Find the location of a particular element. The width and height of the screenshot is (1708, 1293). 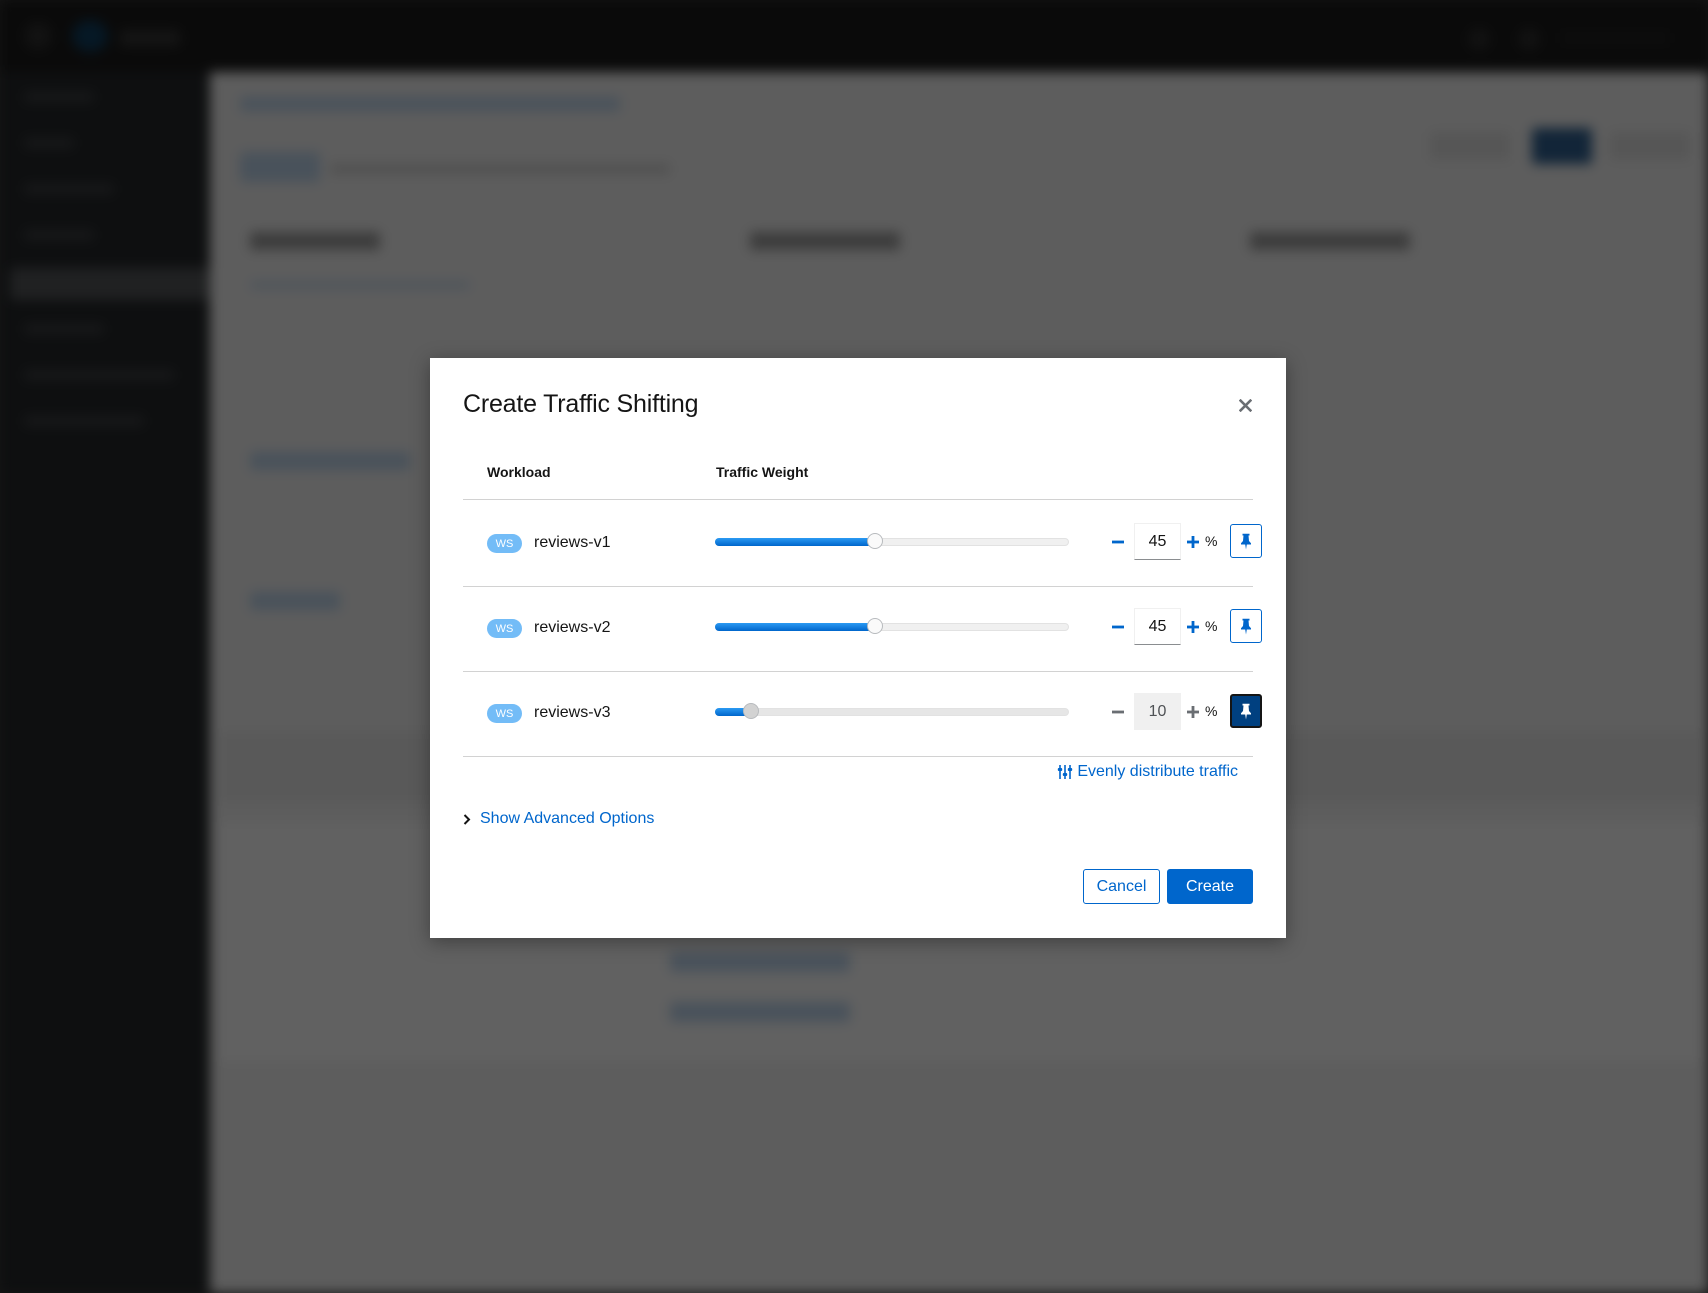

workload-row: WS reviews-v1 % is located at coordinates (862, 542).